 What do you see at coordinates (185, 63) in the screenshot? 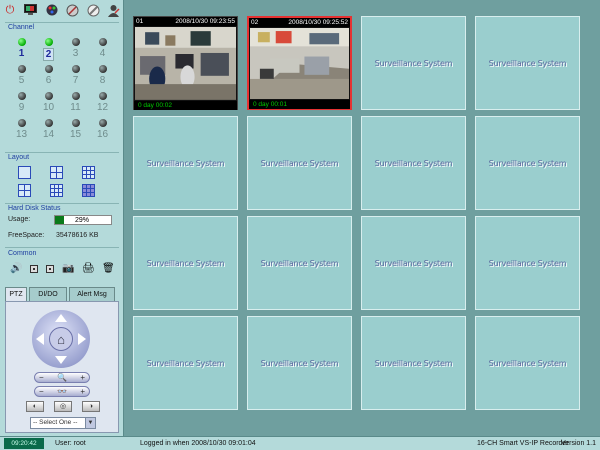
I see `camera-view: 01 2008/10/30 09:23:55 0 day 00:02` at bounding box center [185, 63].